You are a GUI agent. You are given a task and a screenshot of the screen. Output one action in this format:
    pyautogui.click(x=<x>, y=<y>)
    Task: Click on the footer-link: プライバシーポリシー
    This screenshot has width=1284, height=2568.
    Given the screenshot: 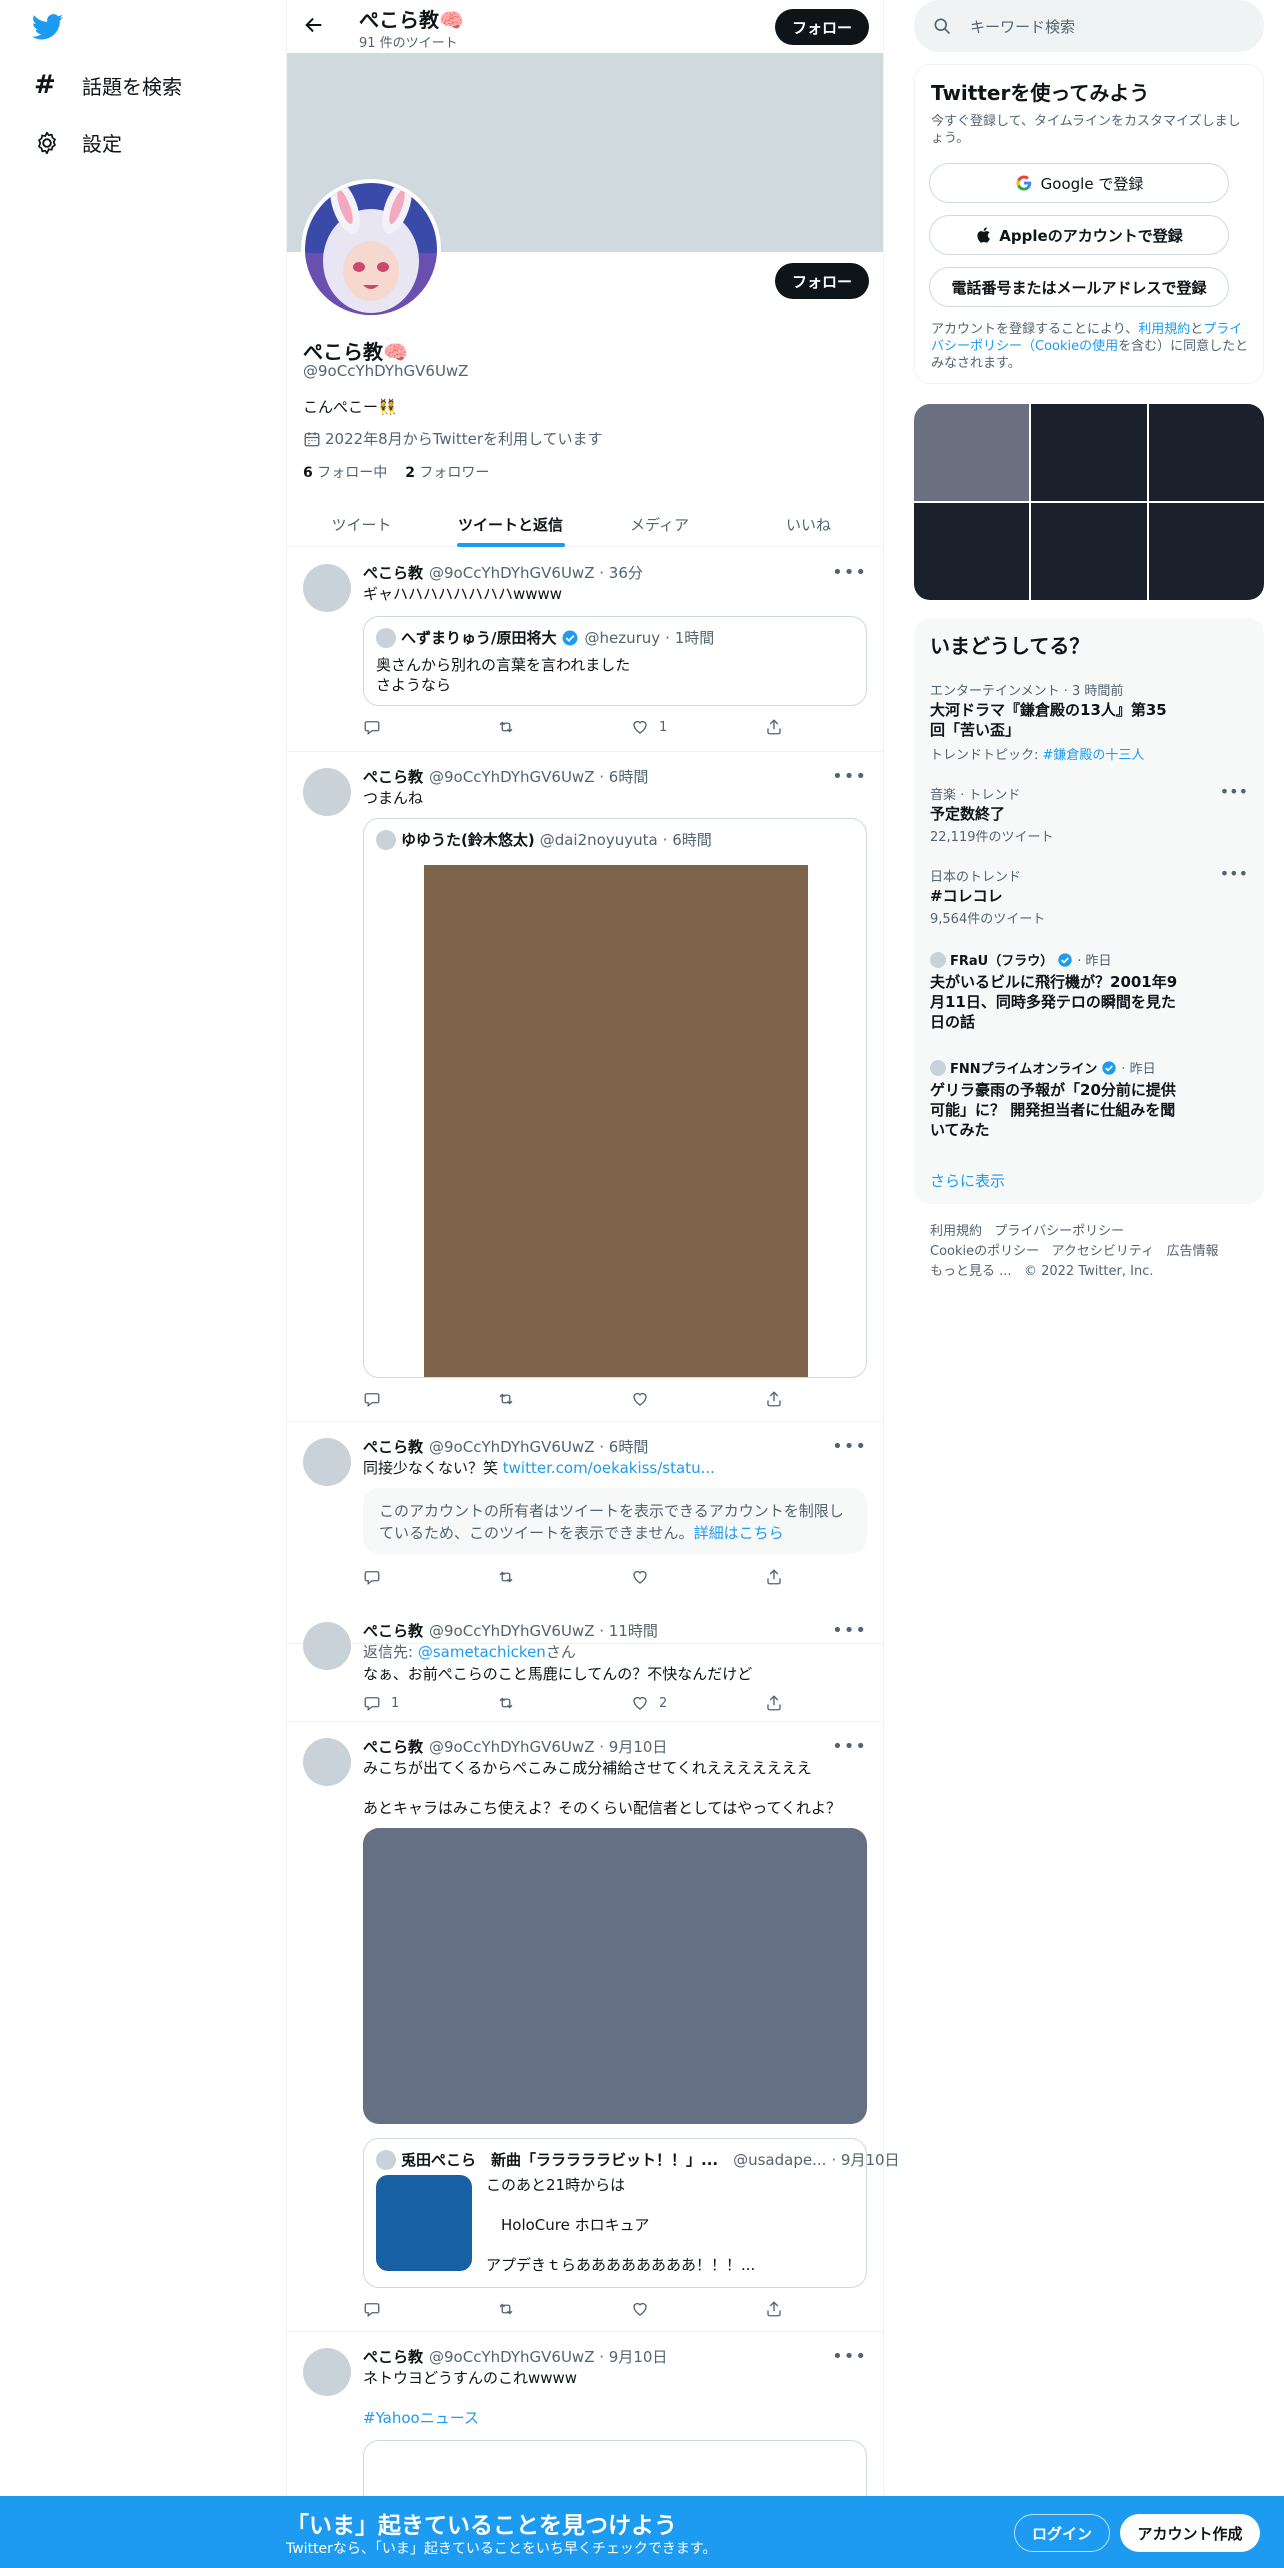 What is the action you would take?
    pyautogui.click(x=1059, y=1231)
    